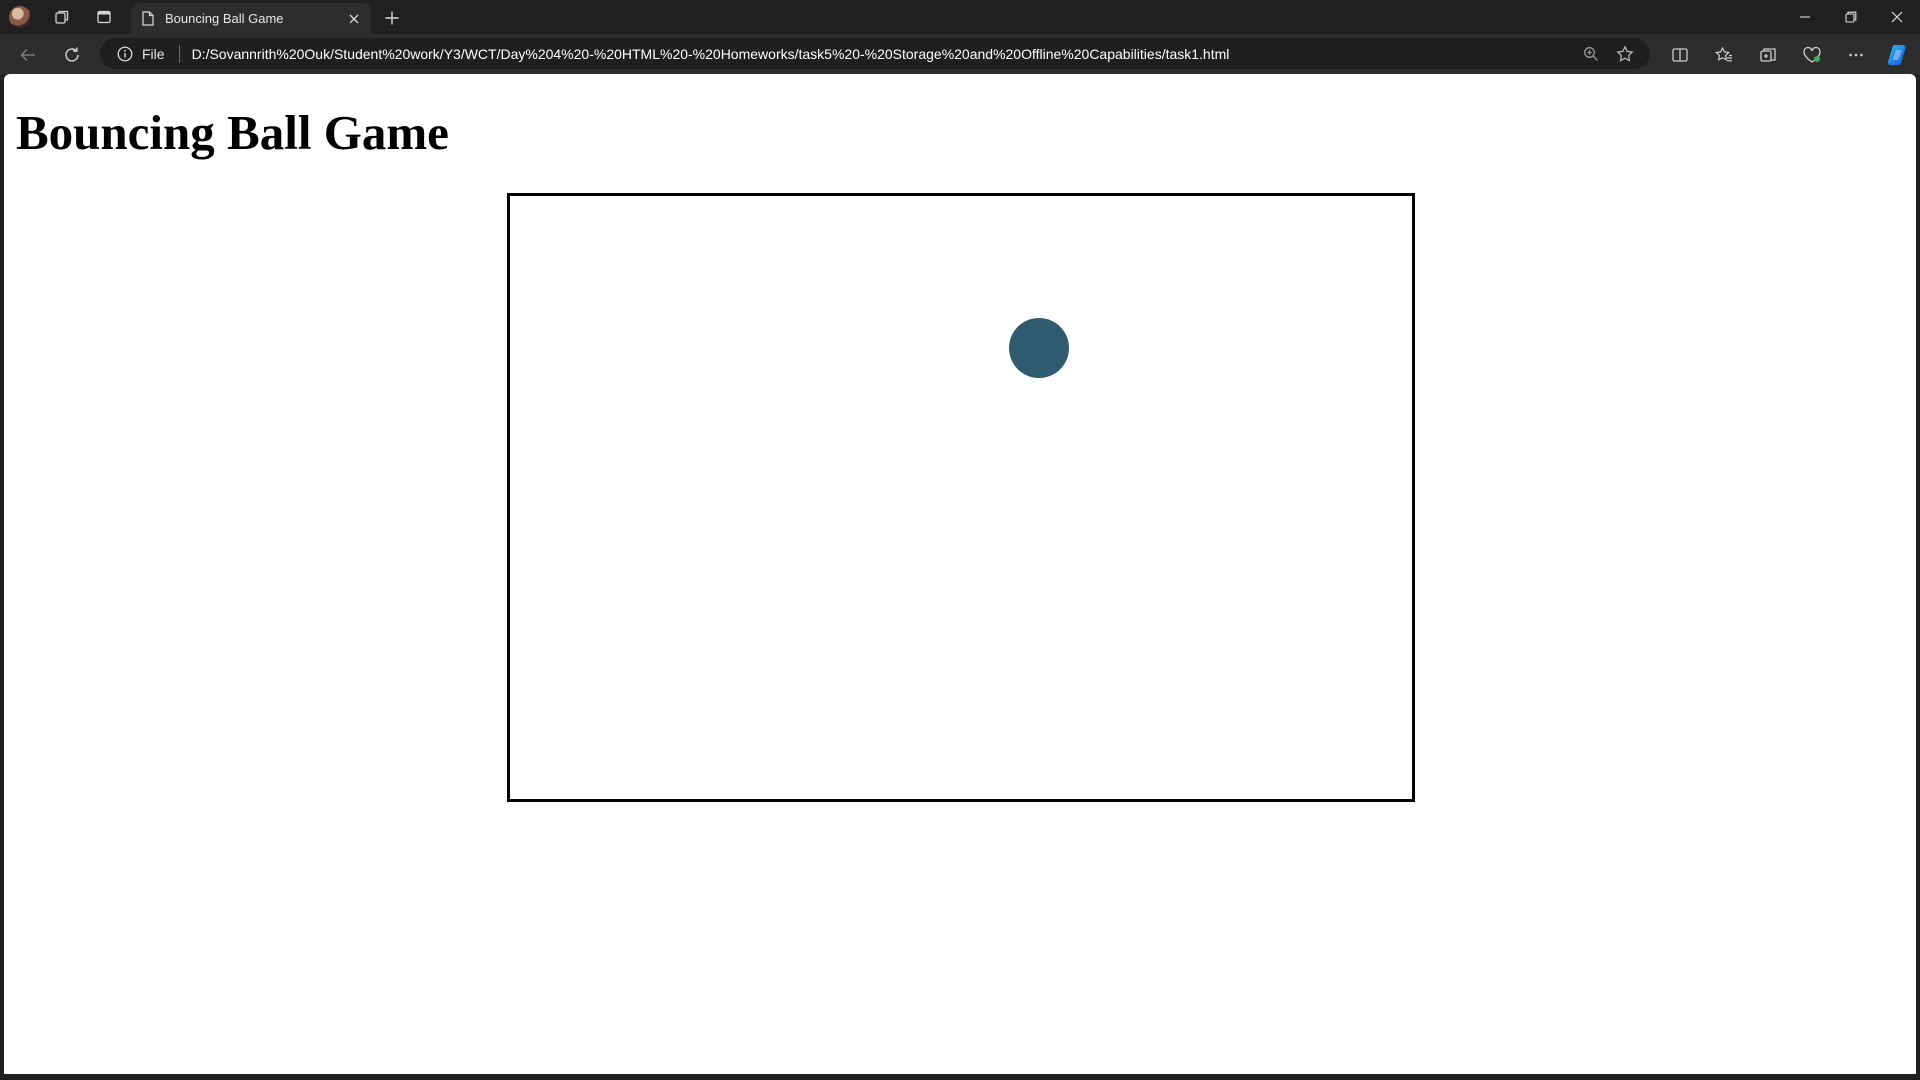 Image resolution: width=1920 pixels, height=1080 pixels. What do you see at coordinates (1625, 54) in the screenshot?
I see `favorite-star-icon` at bounding box center [1625, 54].